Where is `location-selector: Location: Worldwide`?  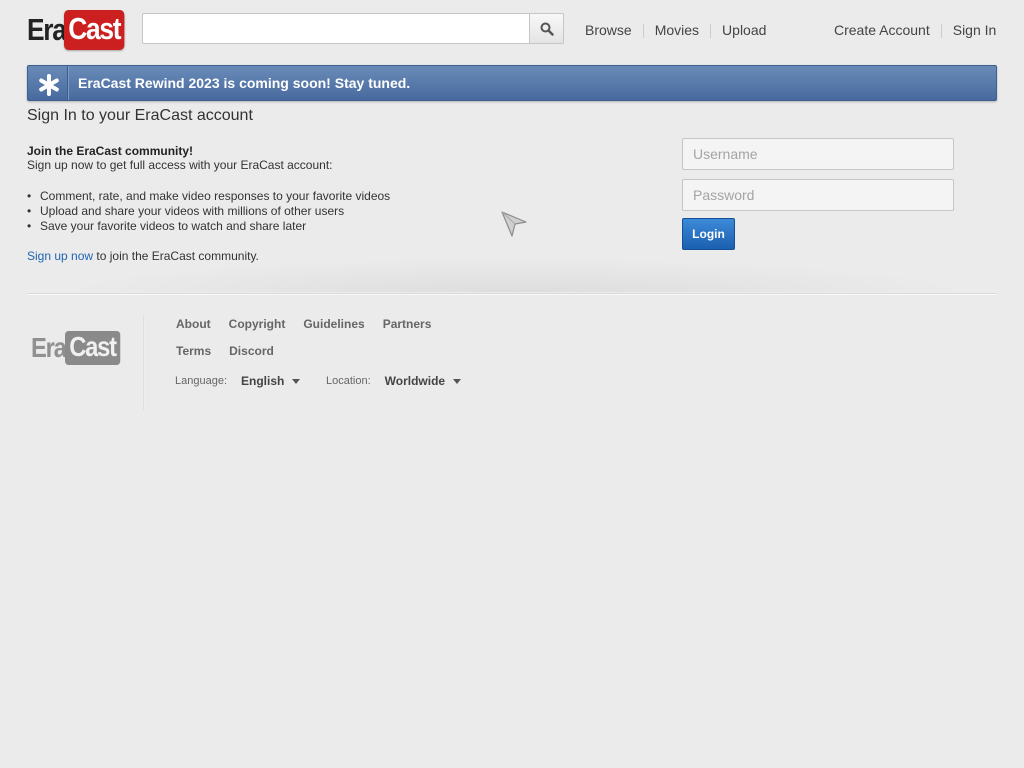 location-selector: Location: Worldwide is located at coordinates (394, 381).